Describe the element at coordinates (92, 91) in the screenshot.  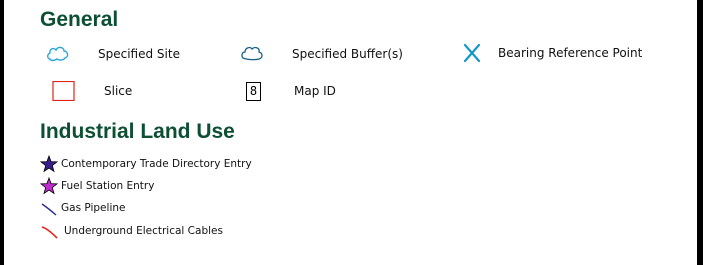
I see `legend-item-slice: Slice` at that location.